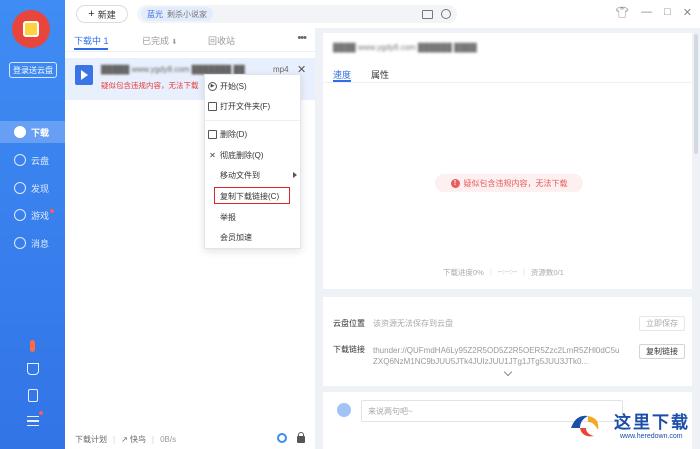  I want to click on sidebar-item-download: 下载, so click(32, 132).